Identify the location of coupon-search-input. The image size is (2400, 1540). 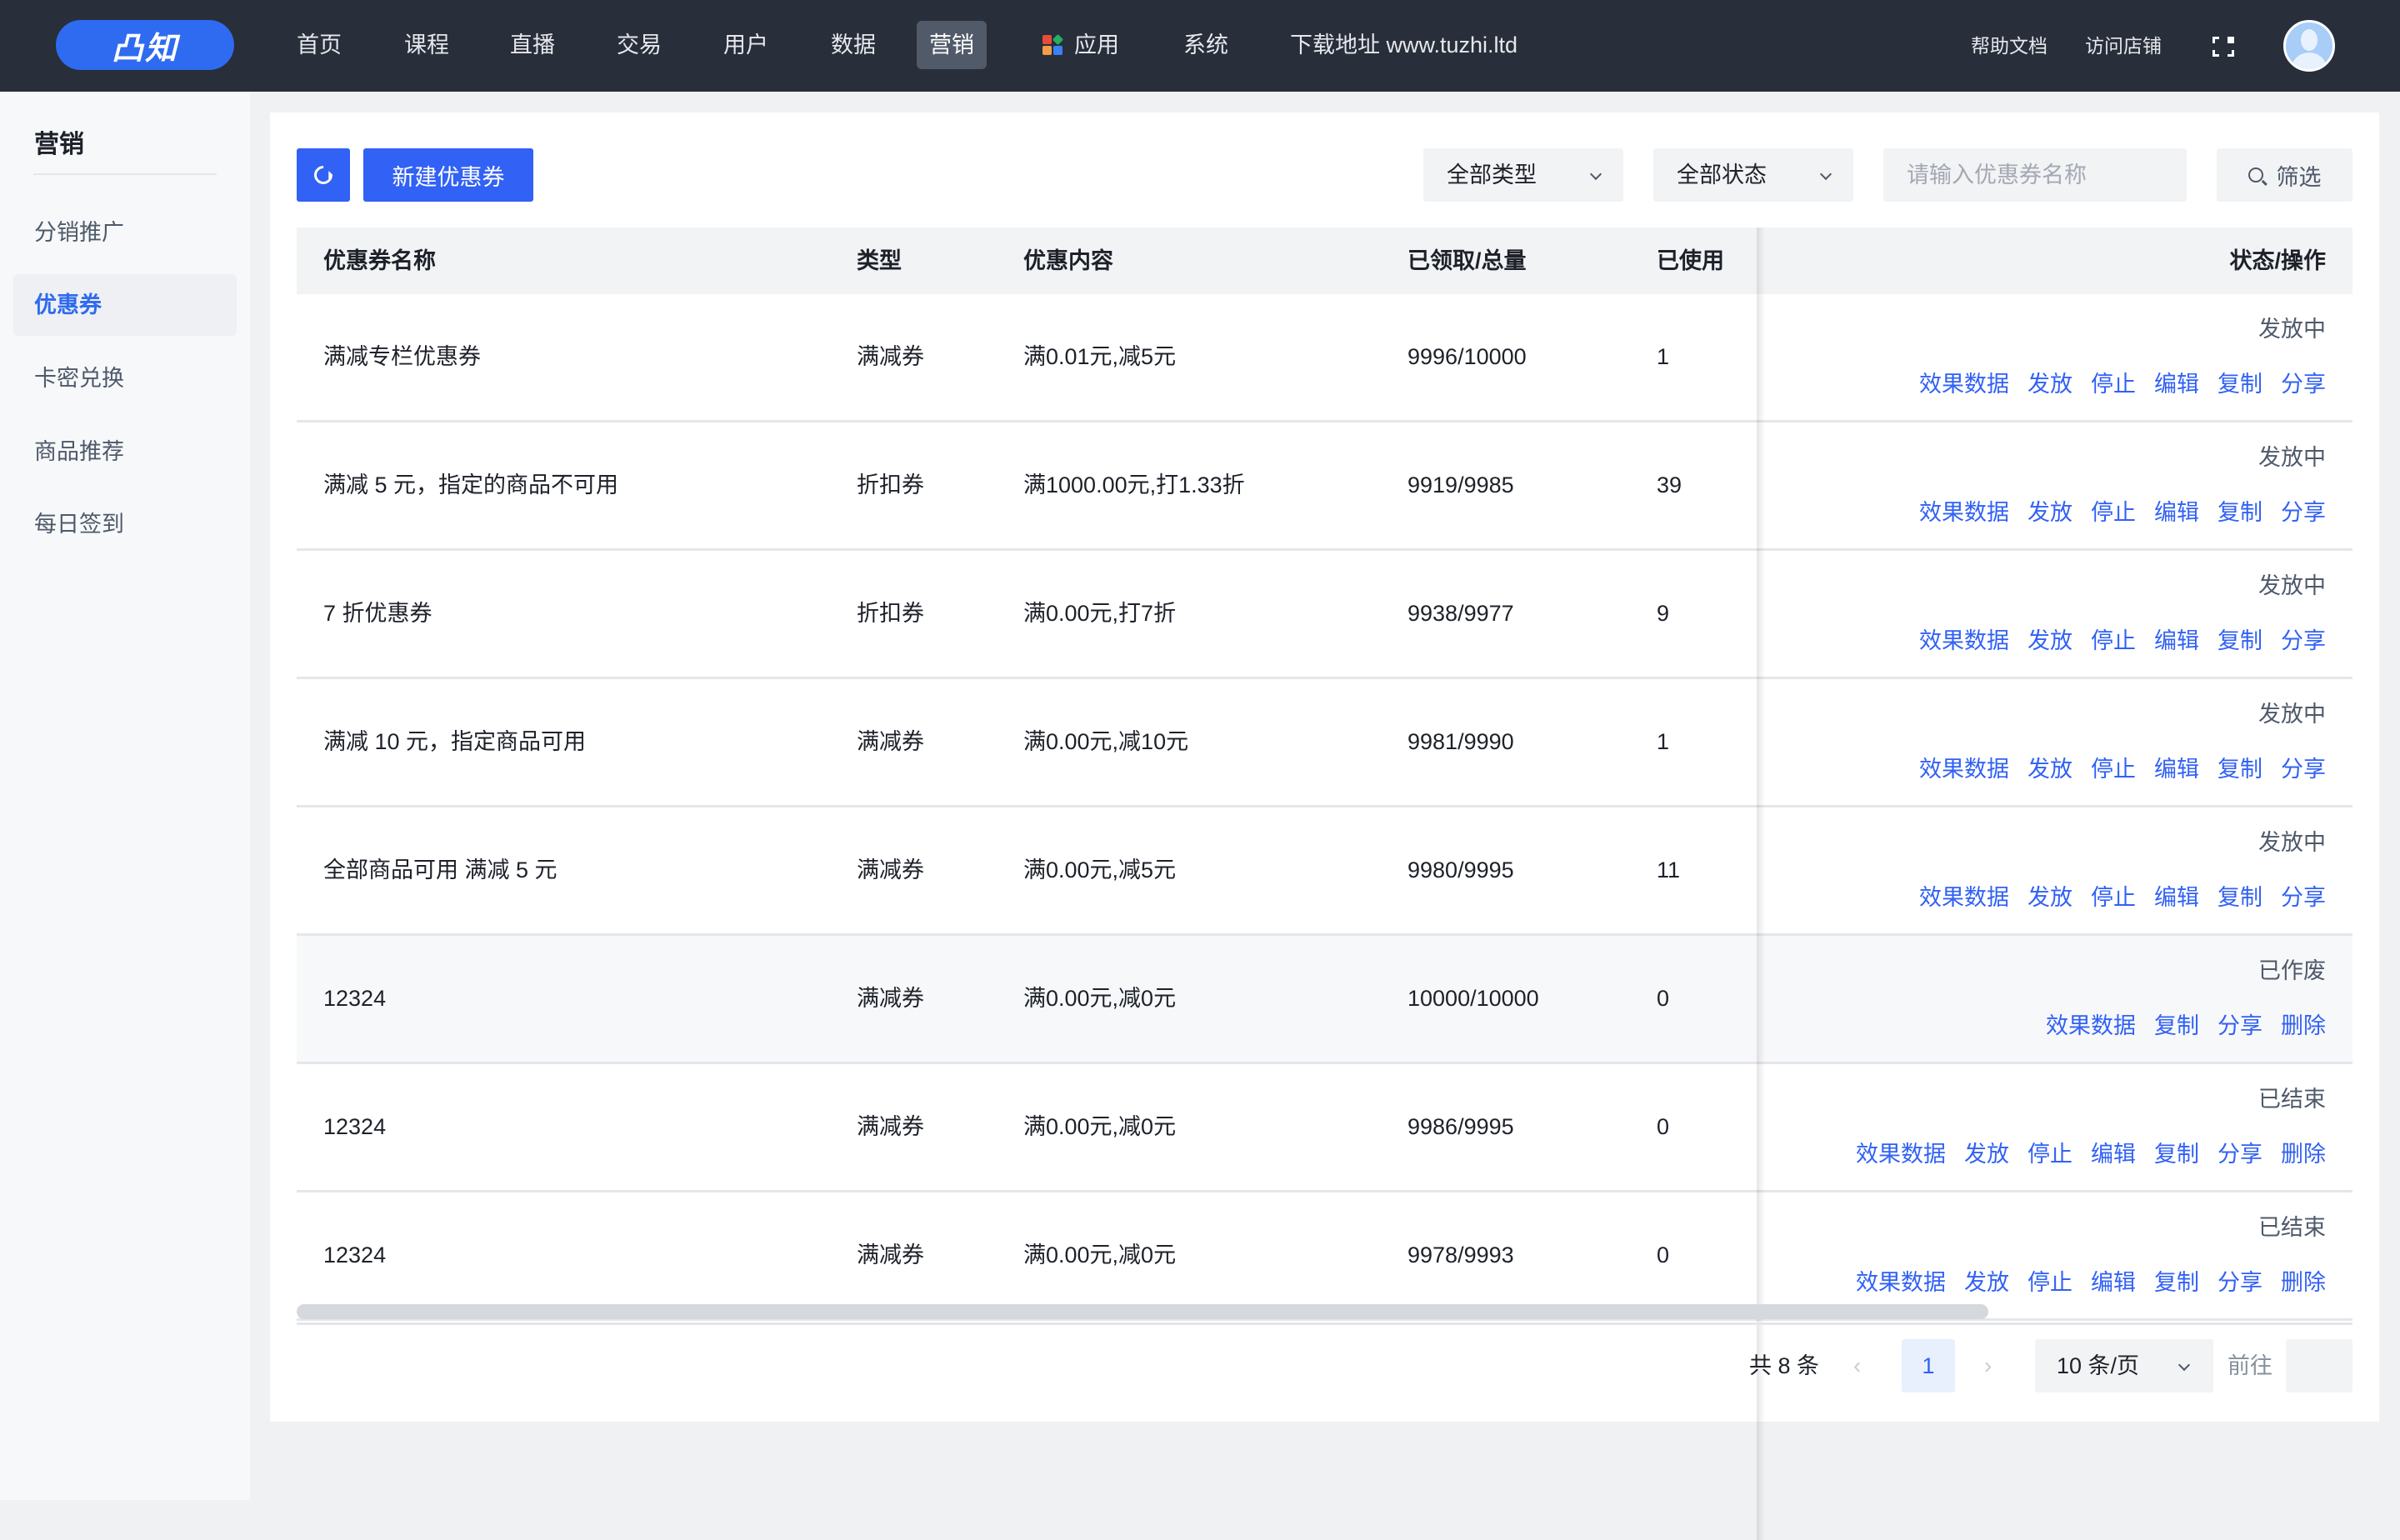
(2035, 175).